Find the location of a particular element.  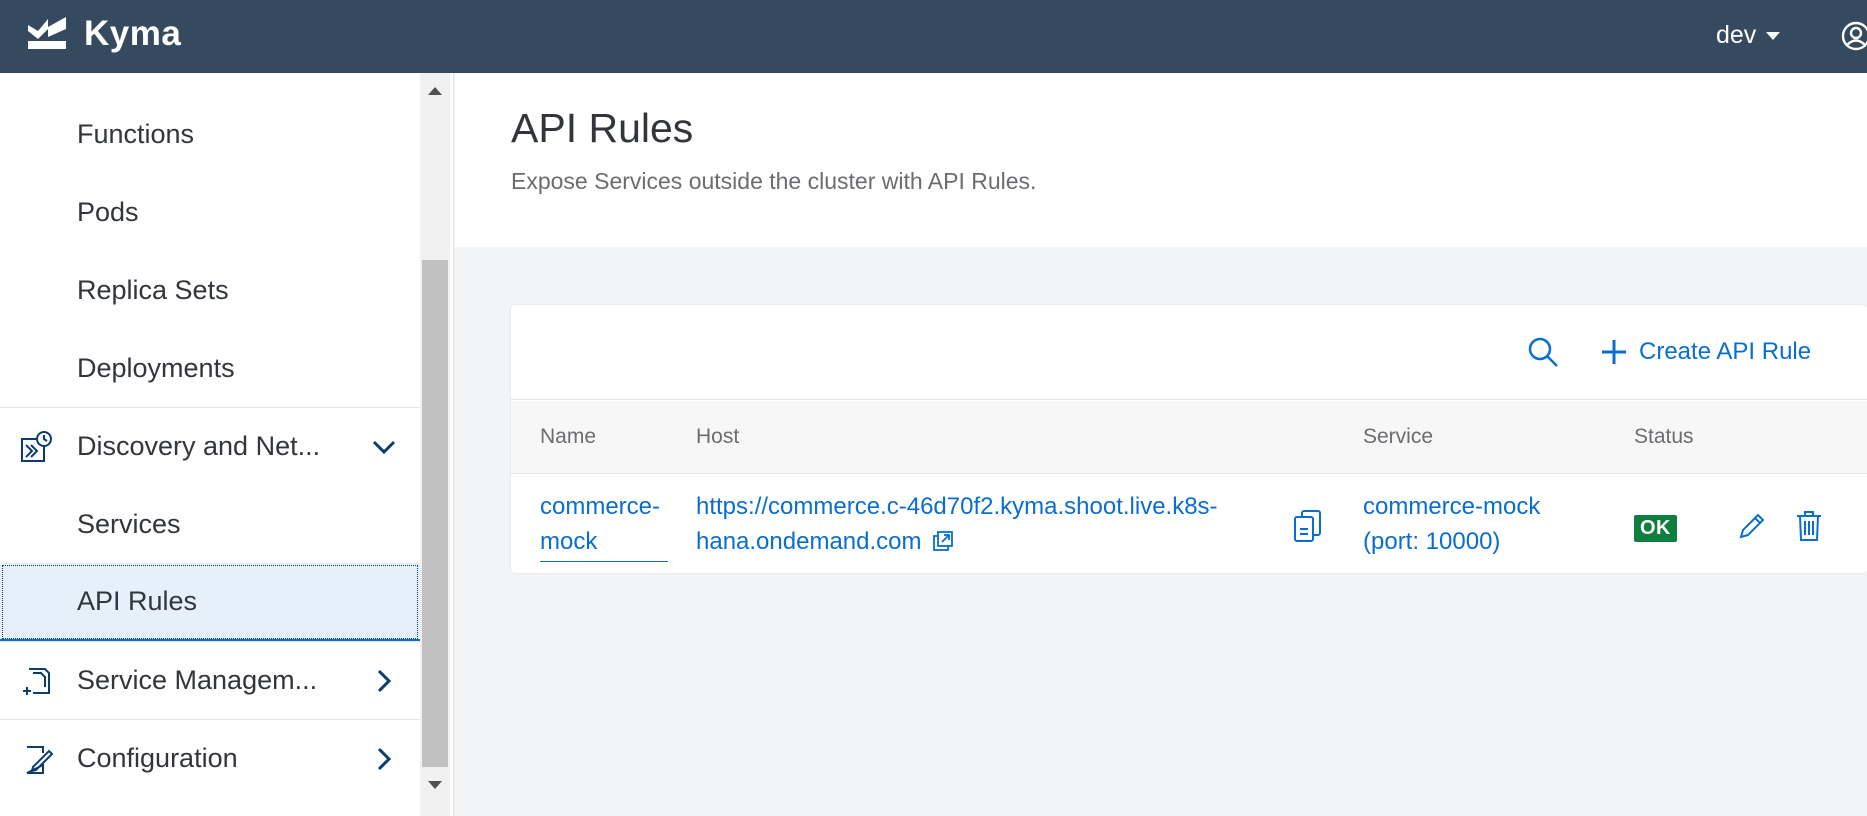

sidebar-item-label: Deployments is located at coordinates (156, 367).